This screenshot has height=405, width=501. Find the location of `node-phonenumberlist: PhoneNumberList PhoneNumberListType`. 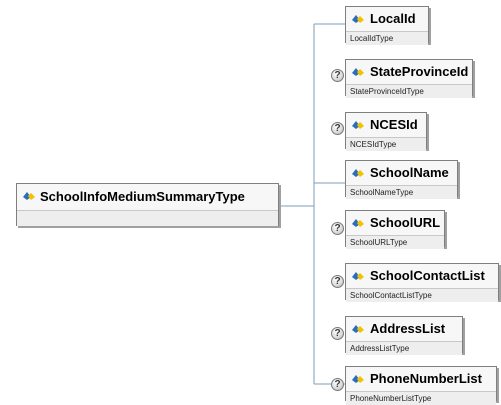

node-phonenumberlist: PhoneNumberList PhoneNumberListType is located at coordinates (421, 385).